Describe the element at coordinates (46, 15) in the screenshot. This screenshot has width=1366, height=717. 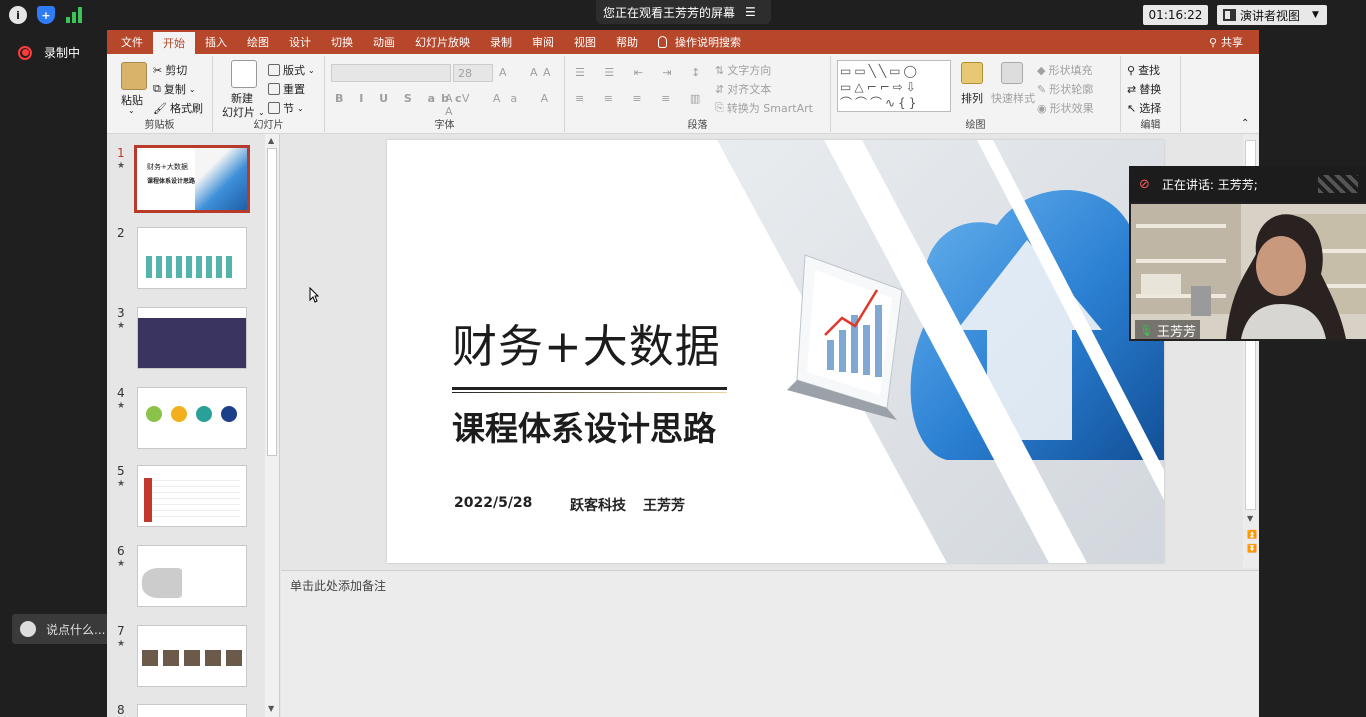
I see `shield-icon: +` at that location.